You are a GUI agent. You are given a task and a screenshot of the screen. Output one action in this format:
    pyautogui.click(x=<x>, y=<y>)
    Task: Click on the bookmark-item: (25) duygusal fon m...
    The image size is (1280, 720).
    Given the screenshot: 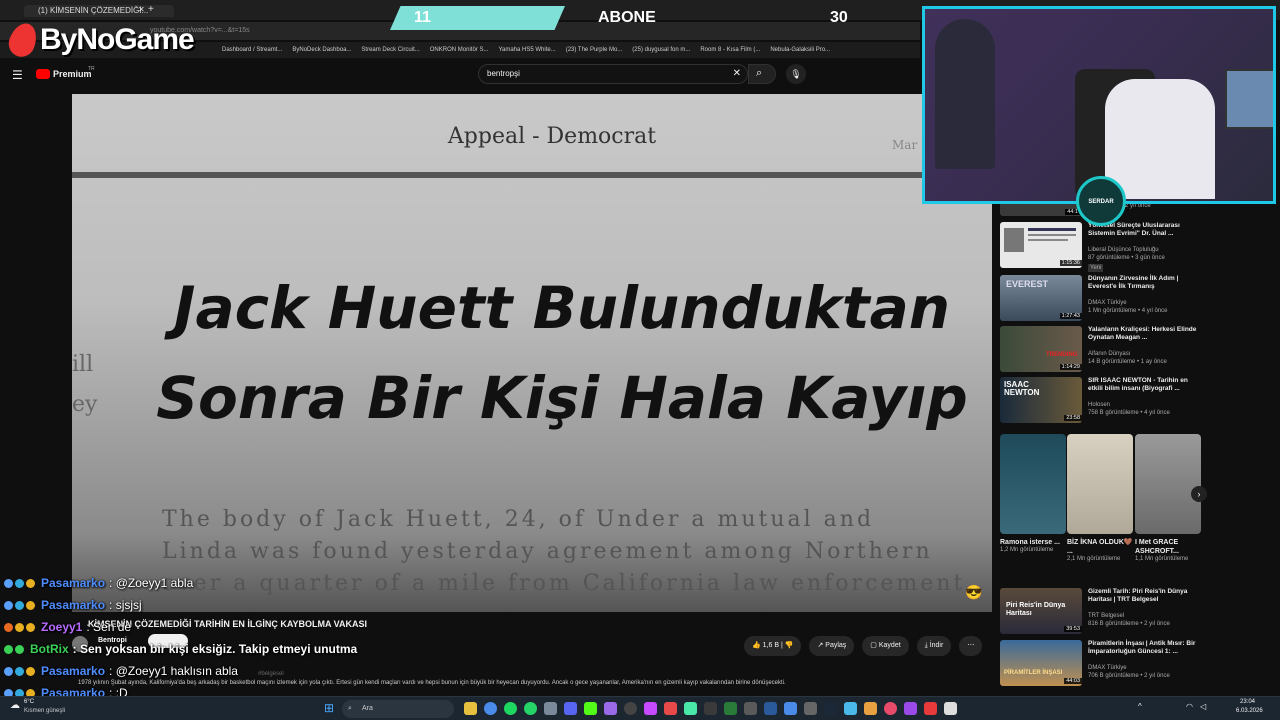 What is the action you would take?
    pyautogui.click(x=661, y=50)
    